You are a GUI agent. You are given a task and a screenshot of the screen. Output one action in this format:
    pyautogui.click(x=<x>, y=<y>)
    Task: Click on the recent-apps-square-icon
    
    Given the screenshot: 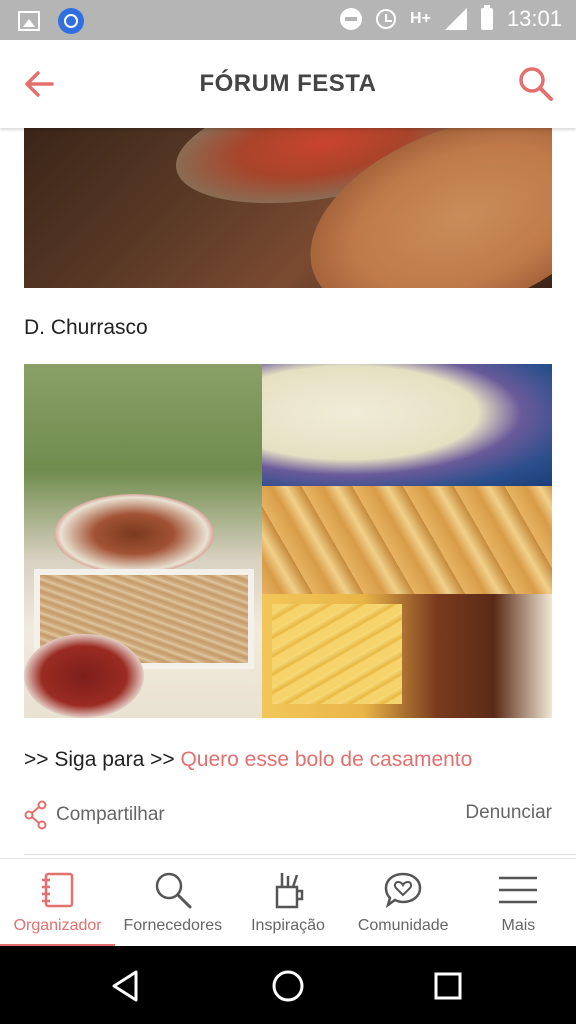 What is the action you would take?
    pyautogui.click(x=448, y=986)
    